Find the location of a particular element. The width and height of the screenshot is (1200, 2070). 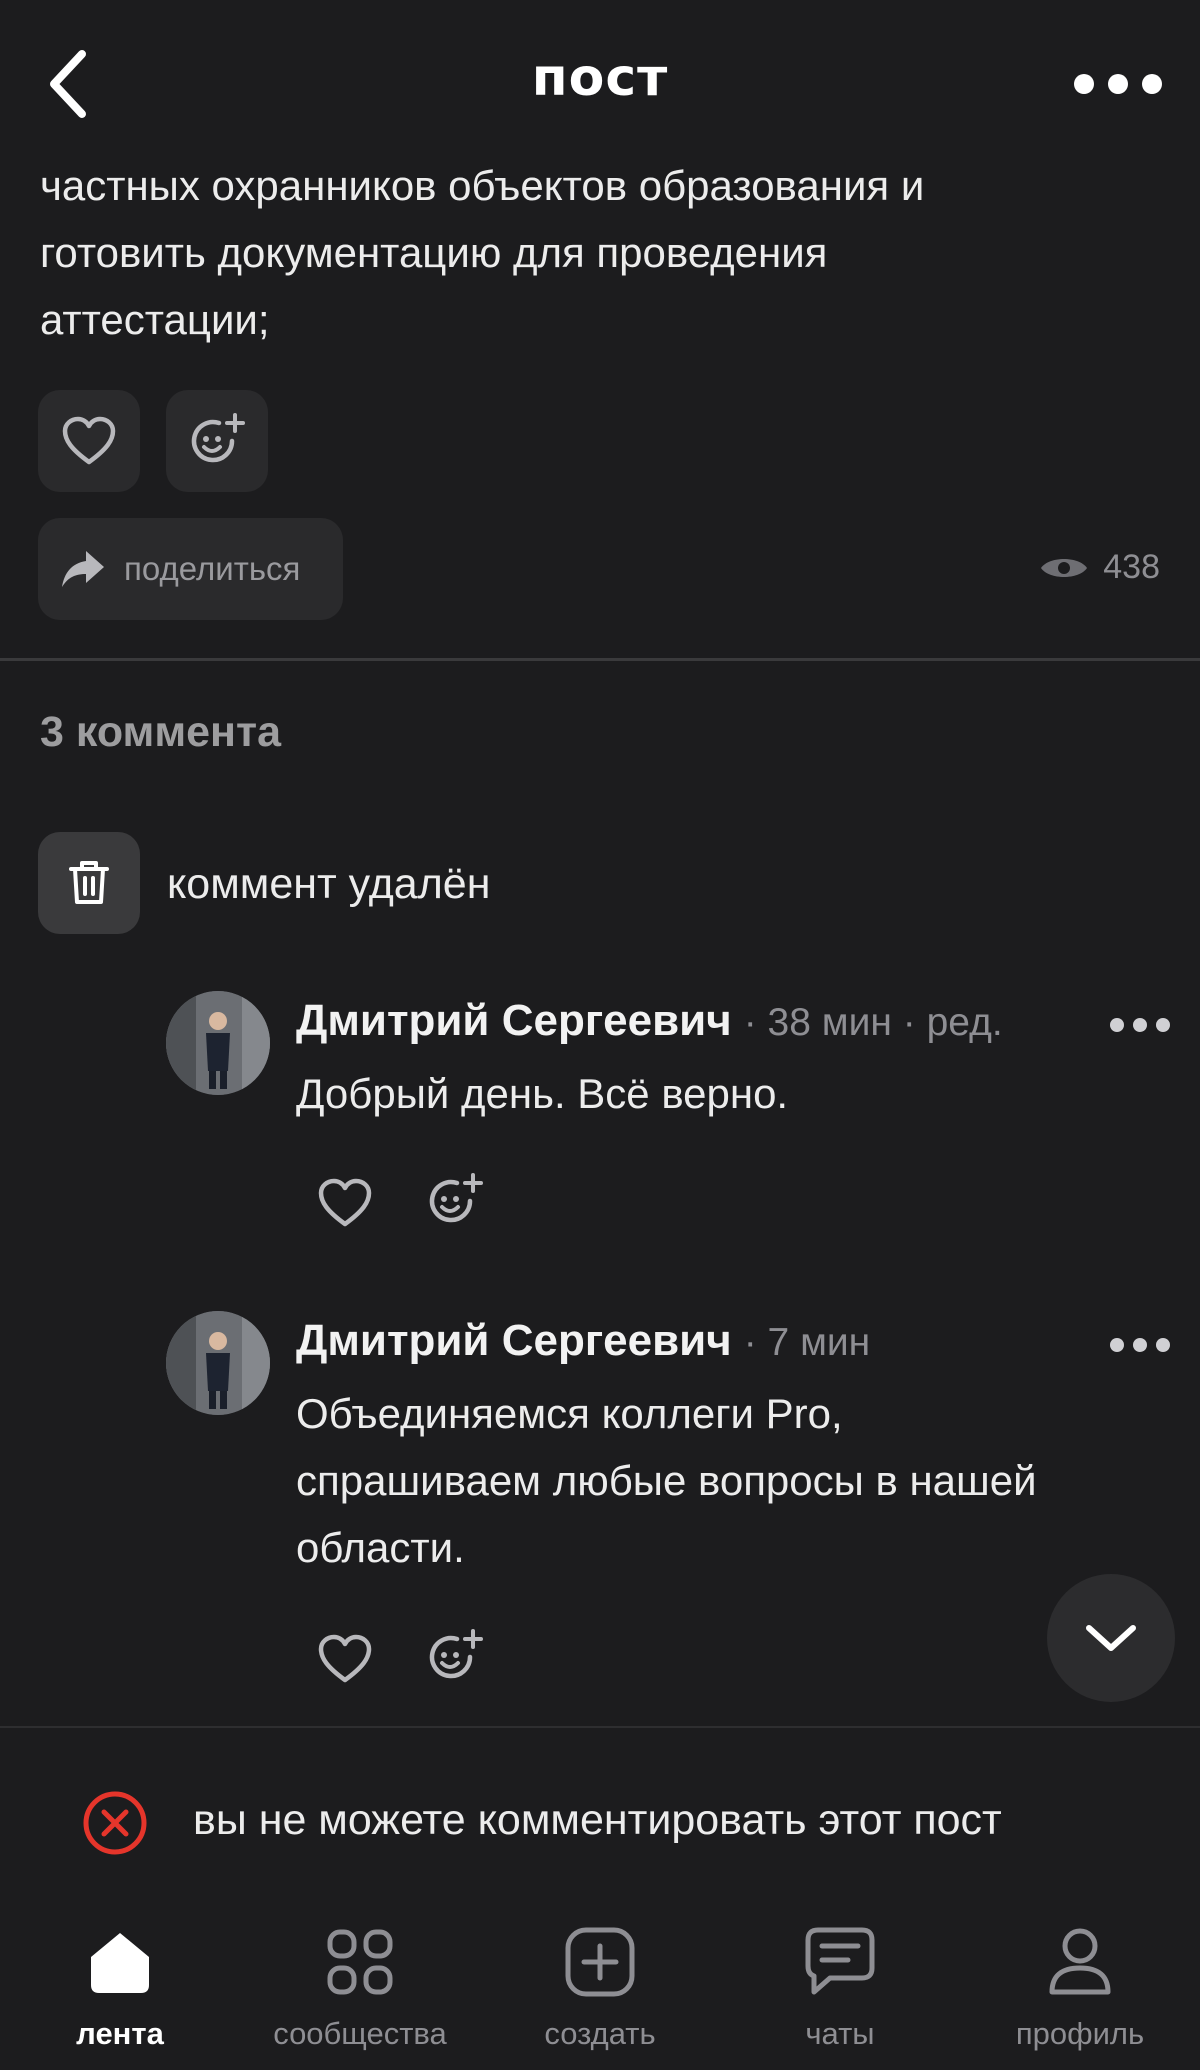

chevron-down-icon is located at coordinates (1111, 1638).